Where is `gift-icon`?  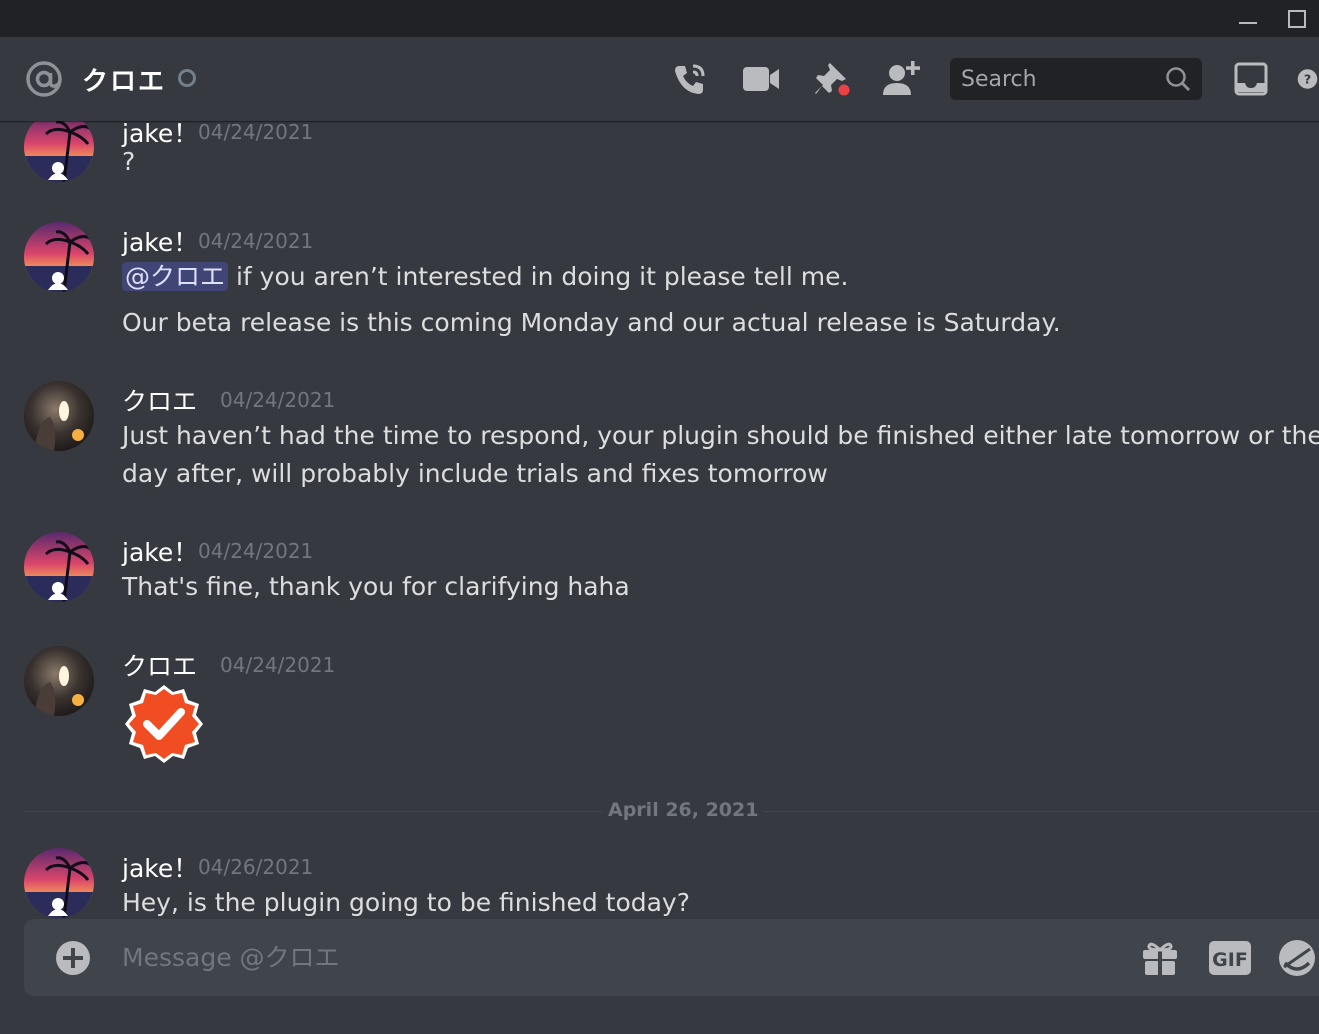 gift-icon is located at coordinates (1160, 958).